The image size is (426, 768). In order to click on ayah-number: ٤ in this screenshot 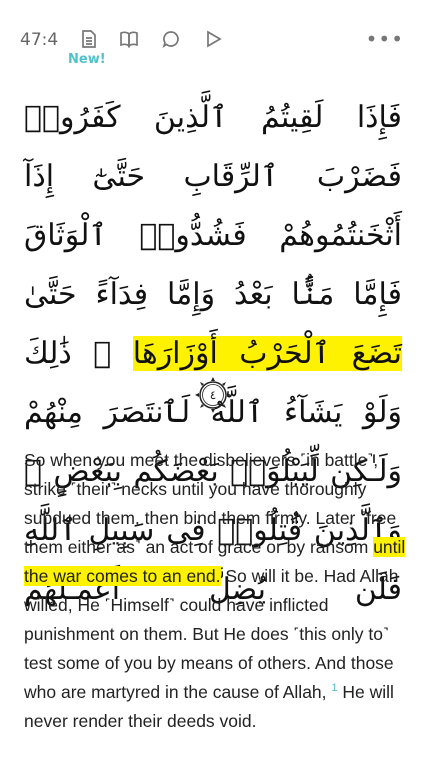, I will do `click(213, 395)`.